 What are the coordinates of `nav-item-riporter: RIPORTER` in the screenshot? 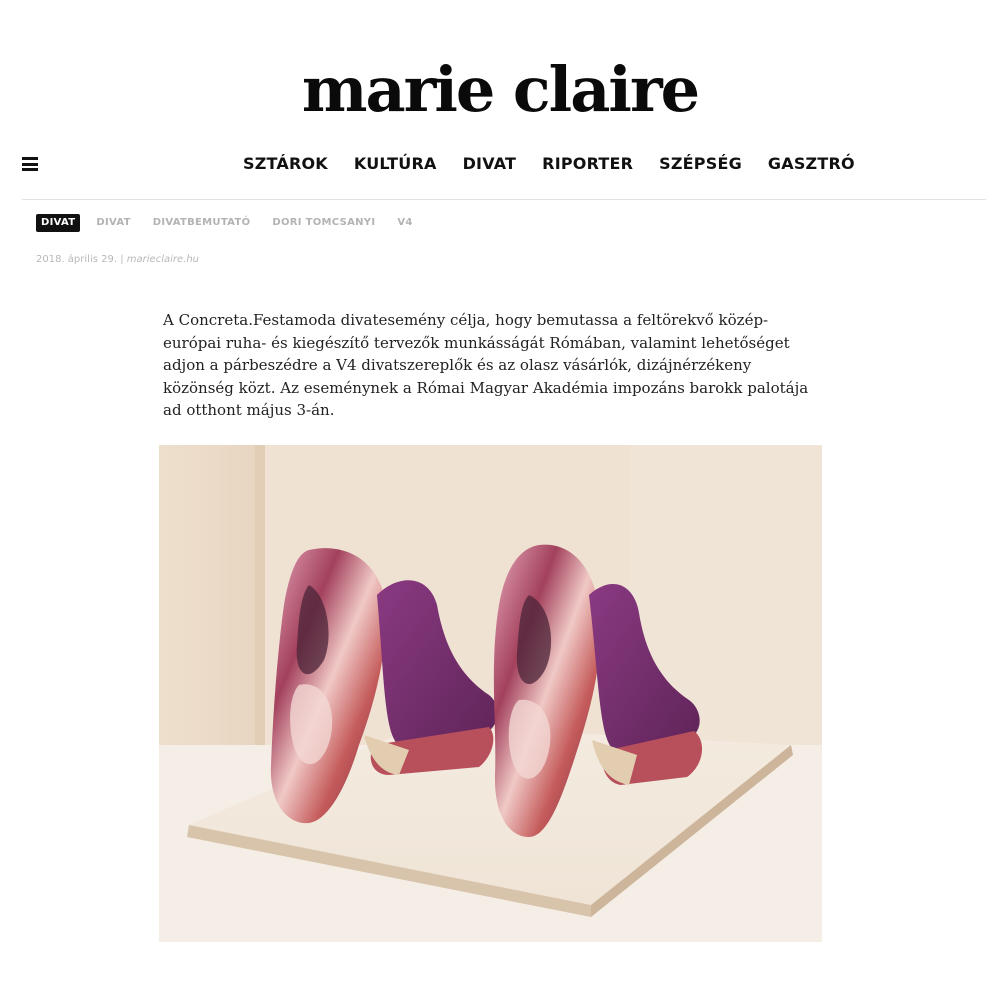 It's located at (587, 164).